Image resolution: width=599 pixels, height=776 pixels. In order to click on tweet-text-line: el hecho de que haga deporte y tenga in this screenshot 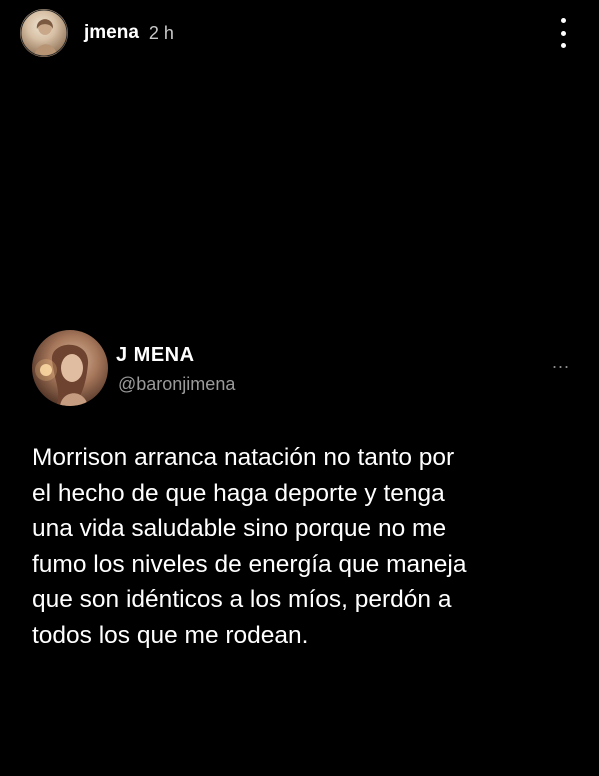, I will do `click(238, 493)`.